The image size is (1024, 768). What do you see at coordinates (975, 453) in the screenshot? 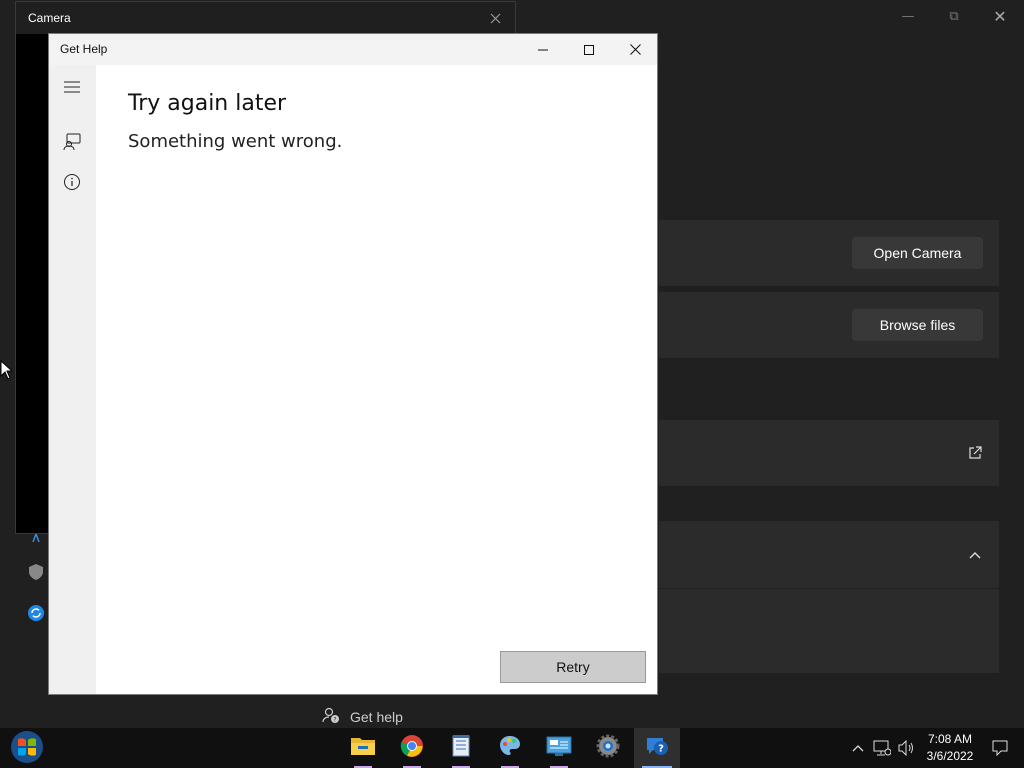
I see `external-link-icon` at bounding box center [975, 453].